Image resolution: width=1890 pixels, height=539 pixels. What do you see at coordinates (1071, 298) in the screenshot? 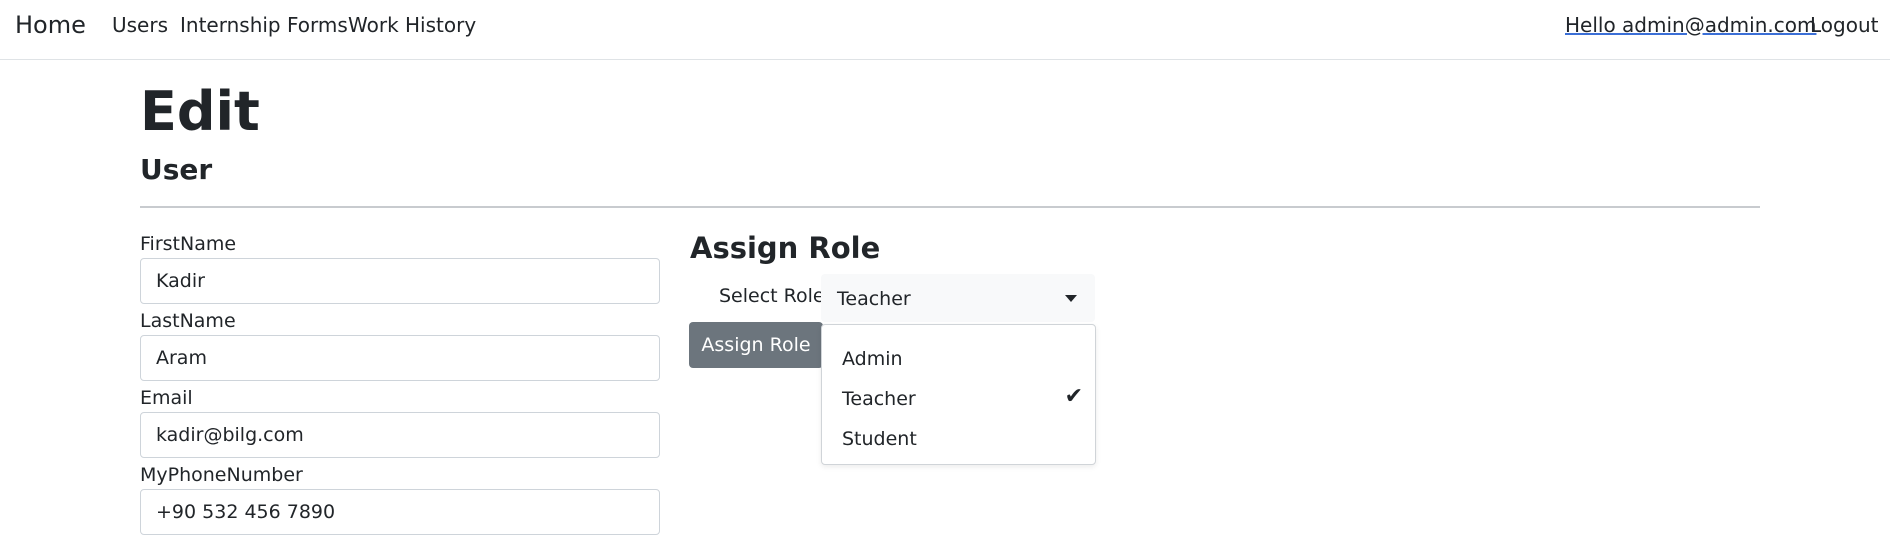
I see `caret-down-icon` at bounding box center [1071, 298].